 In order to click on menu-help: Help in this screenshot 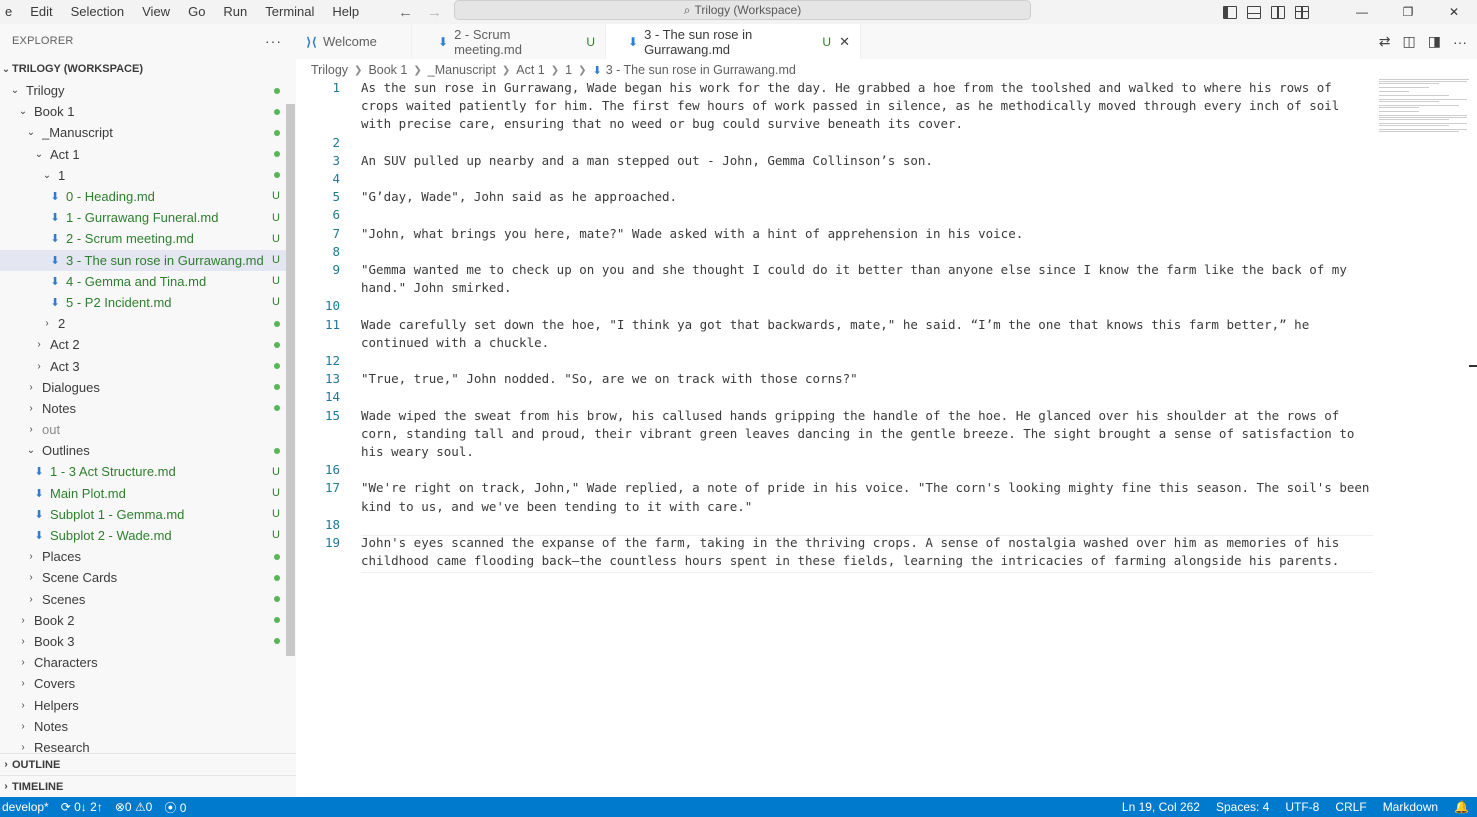, I will do `click(345, 12)`.